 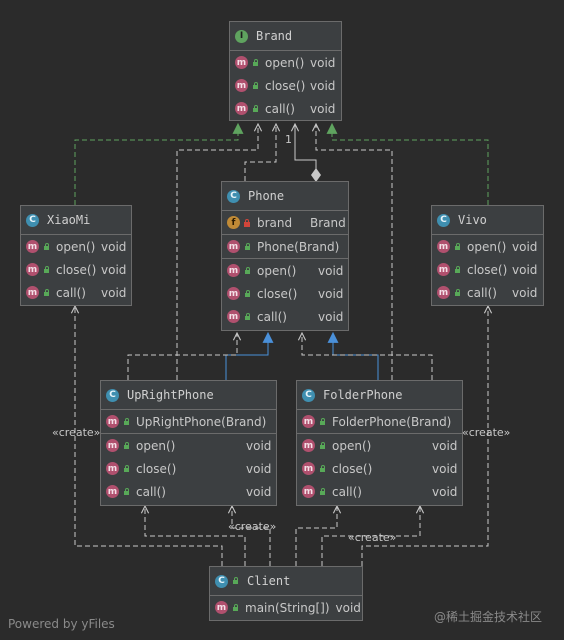 I want to click on create-label-uprightphone: «create», so click(x=252, y=526).